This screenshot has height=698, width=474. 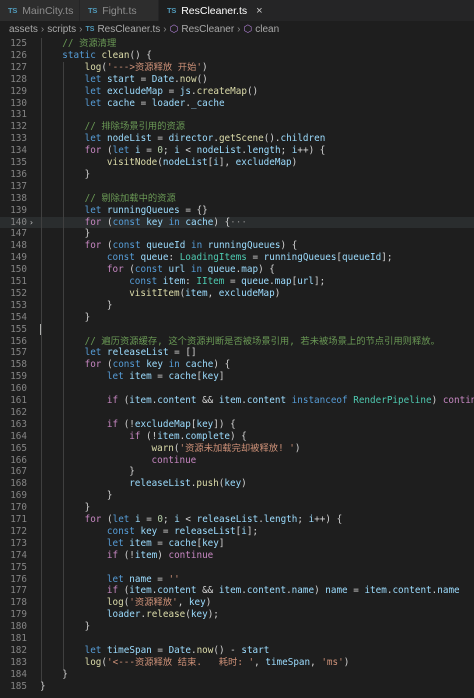 What do you see at coordinates (375, 591) in the screenshot?
I see `code-token: item` at bounding box center [375, 591].